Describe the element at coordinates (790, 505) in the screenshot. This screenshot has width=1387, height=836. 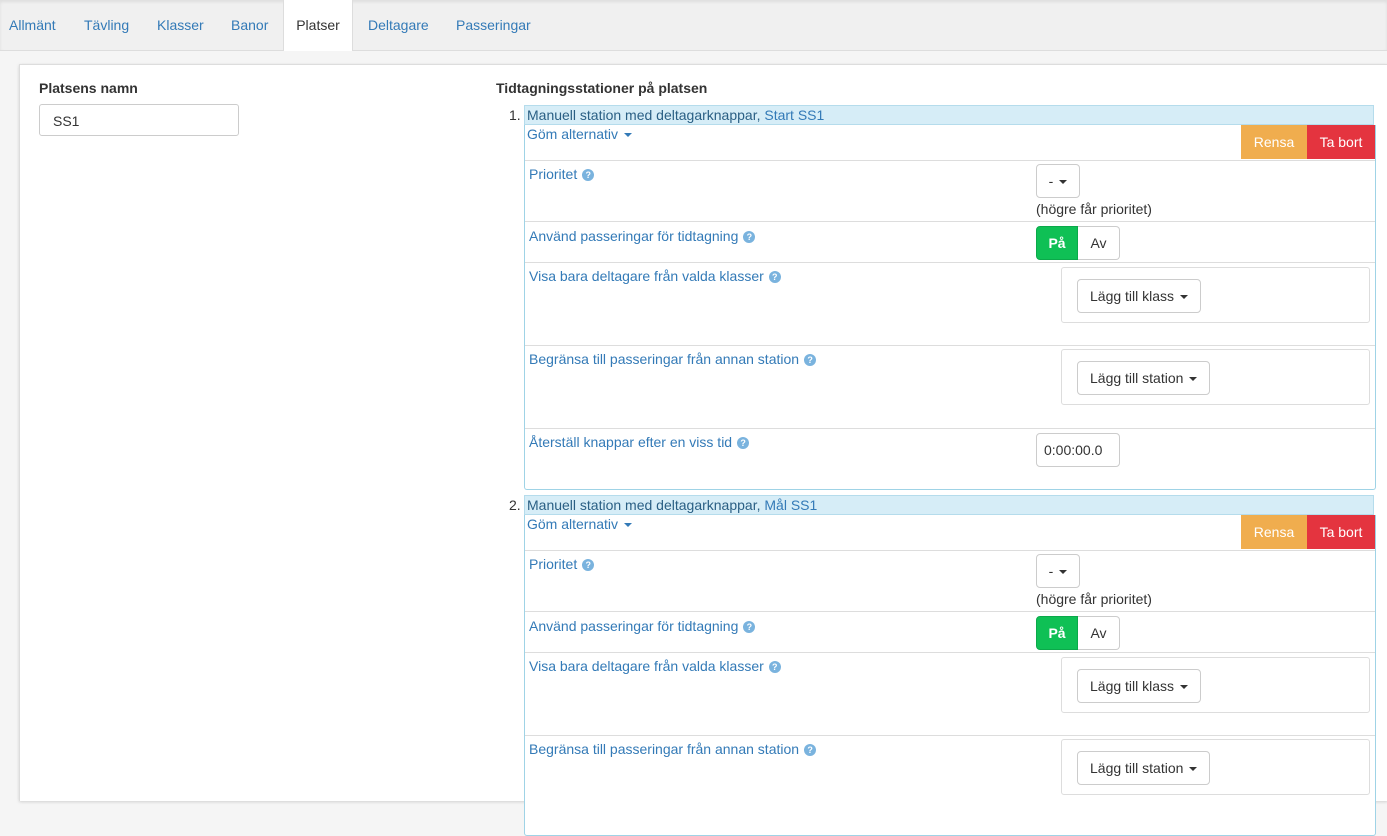
I see `station-name-link: Mål SS1` at that location.